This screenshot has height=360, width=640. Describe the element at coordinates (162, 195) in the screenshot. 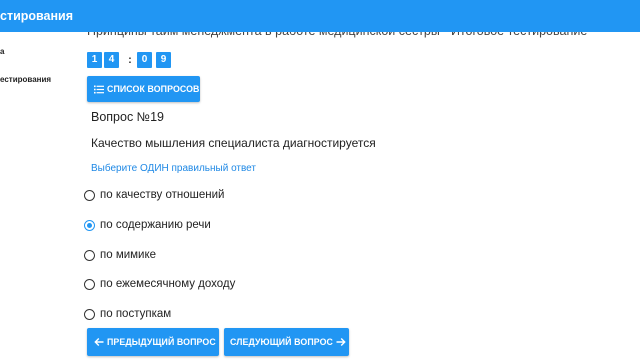

I see `answer-option-label: по качеству отношений` at that location.